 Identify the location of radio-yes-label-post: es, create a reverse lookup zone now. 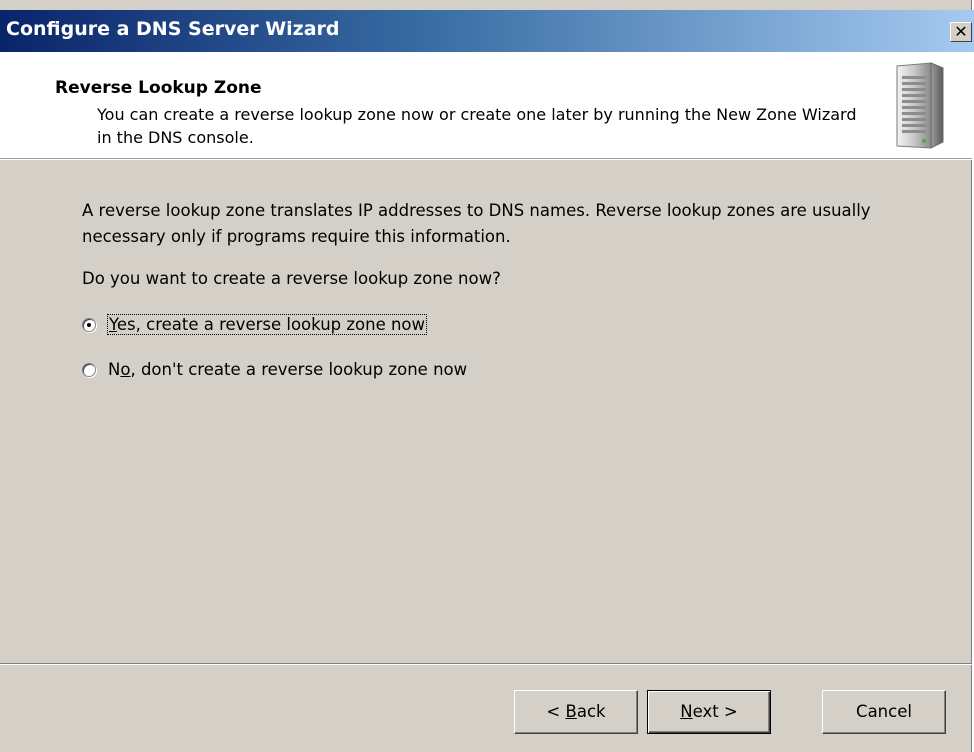
(271, 324).